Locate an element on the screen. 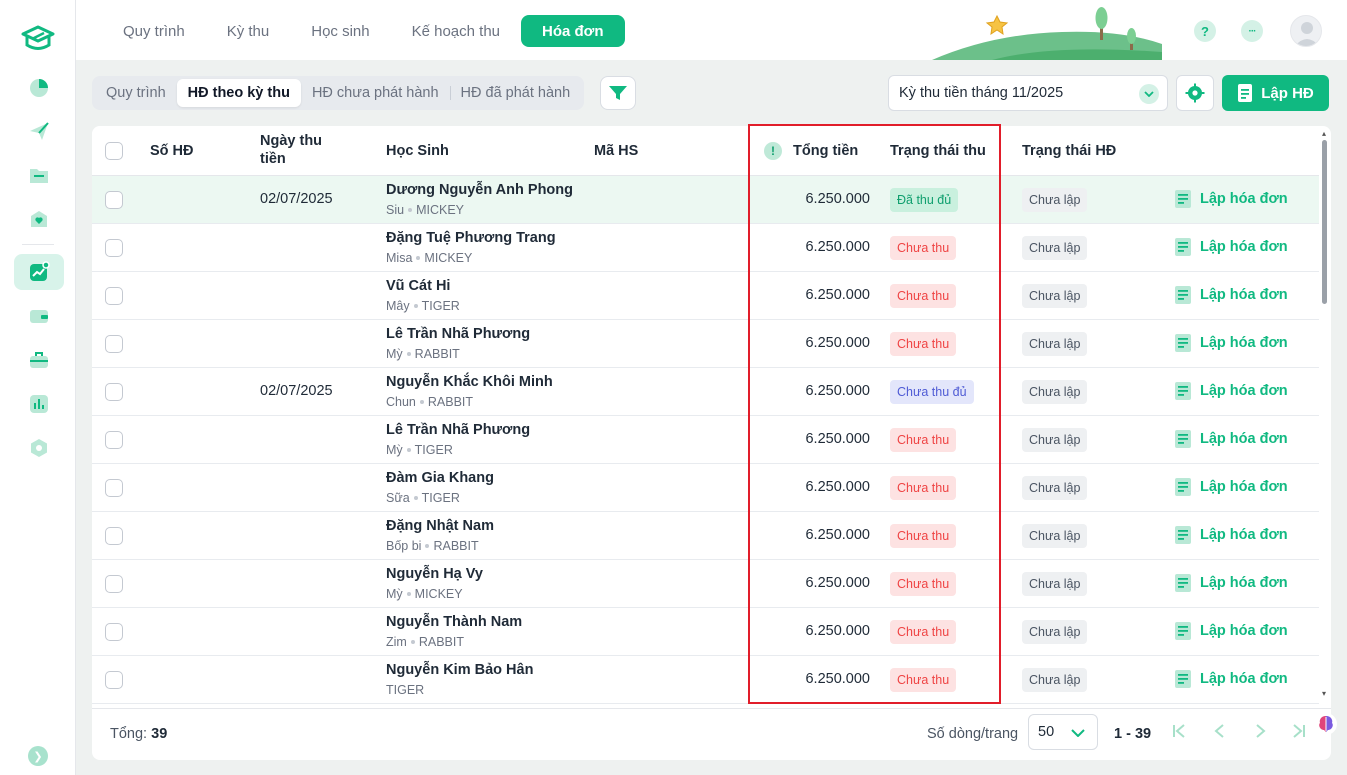 The height and width of the screenshot is (775, 1347). sidebar-item-send is located at coordinates (39, 131).